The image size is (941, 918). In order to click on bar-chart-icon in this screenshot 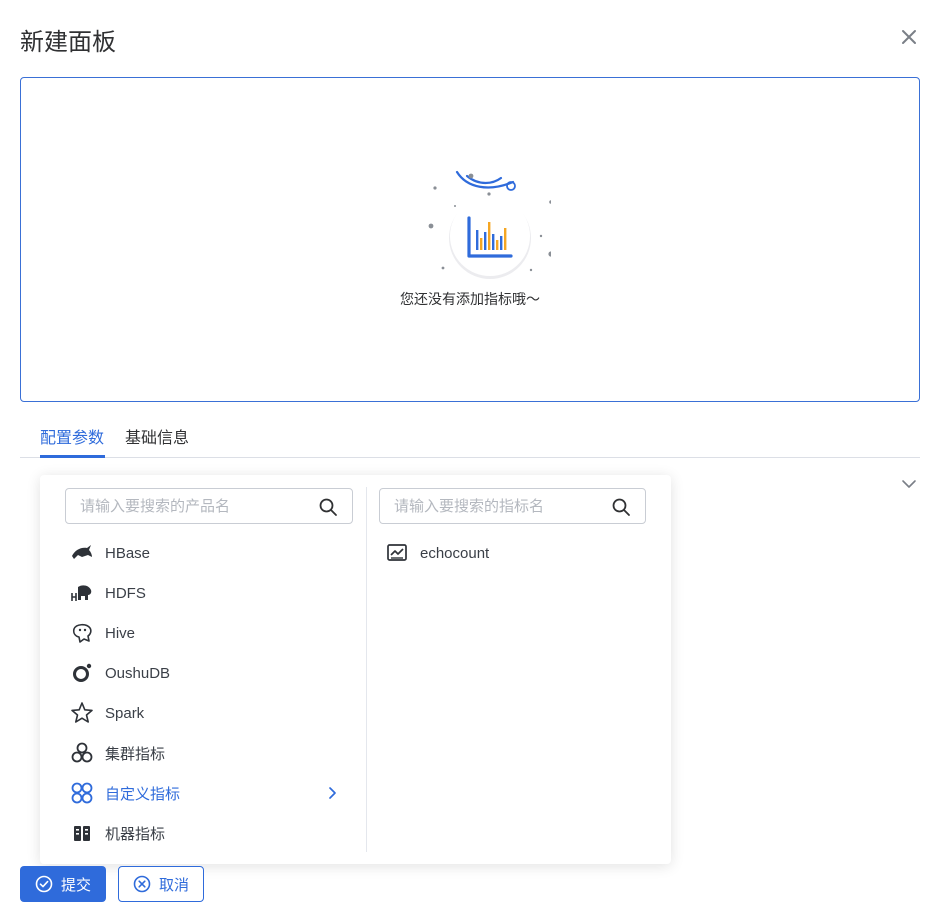, I will do `click(489, 224)`.